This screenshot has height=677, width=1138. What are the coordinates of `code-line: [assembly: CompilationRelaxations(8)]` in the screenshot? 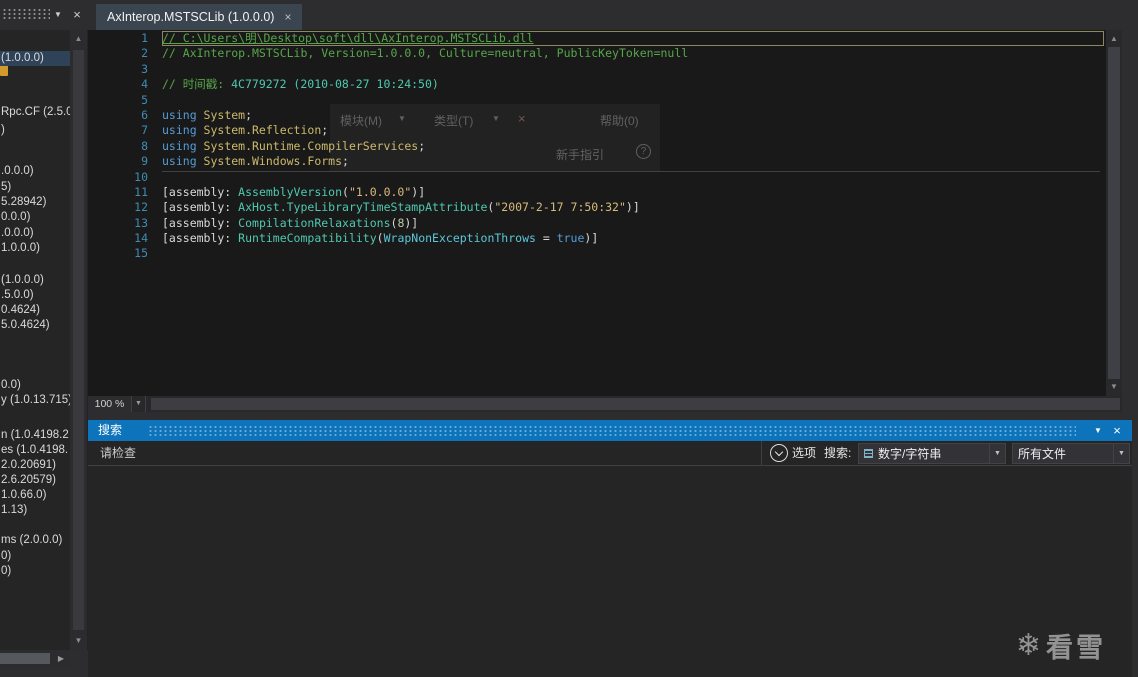 It's located at (633, 223).